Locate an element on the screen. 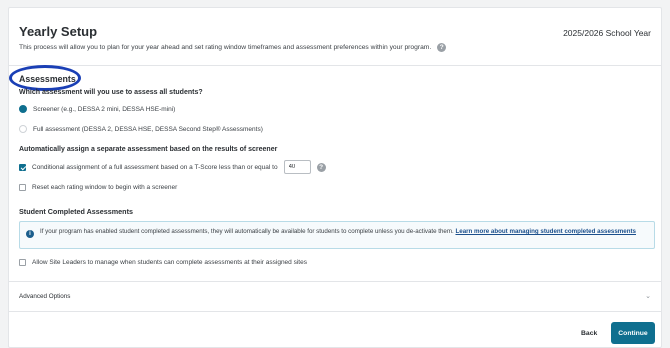 The height and width of the screenshot is (348, 670). chevron-down-icon: ⌄ is located at coordinates (648, 296).